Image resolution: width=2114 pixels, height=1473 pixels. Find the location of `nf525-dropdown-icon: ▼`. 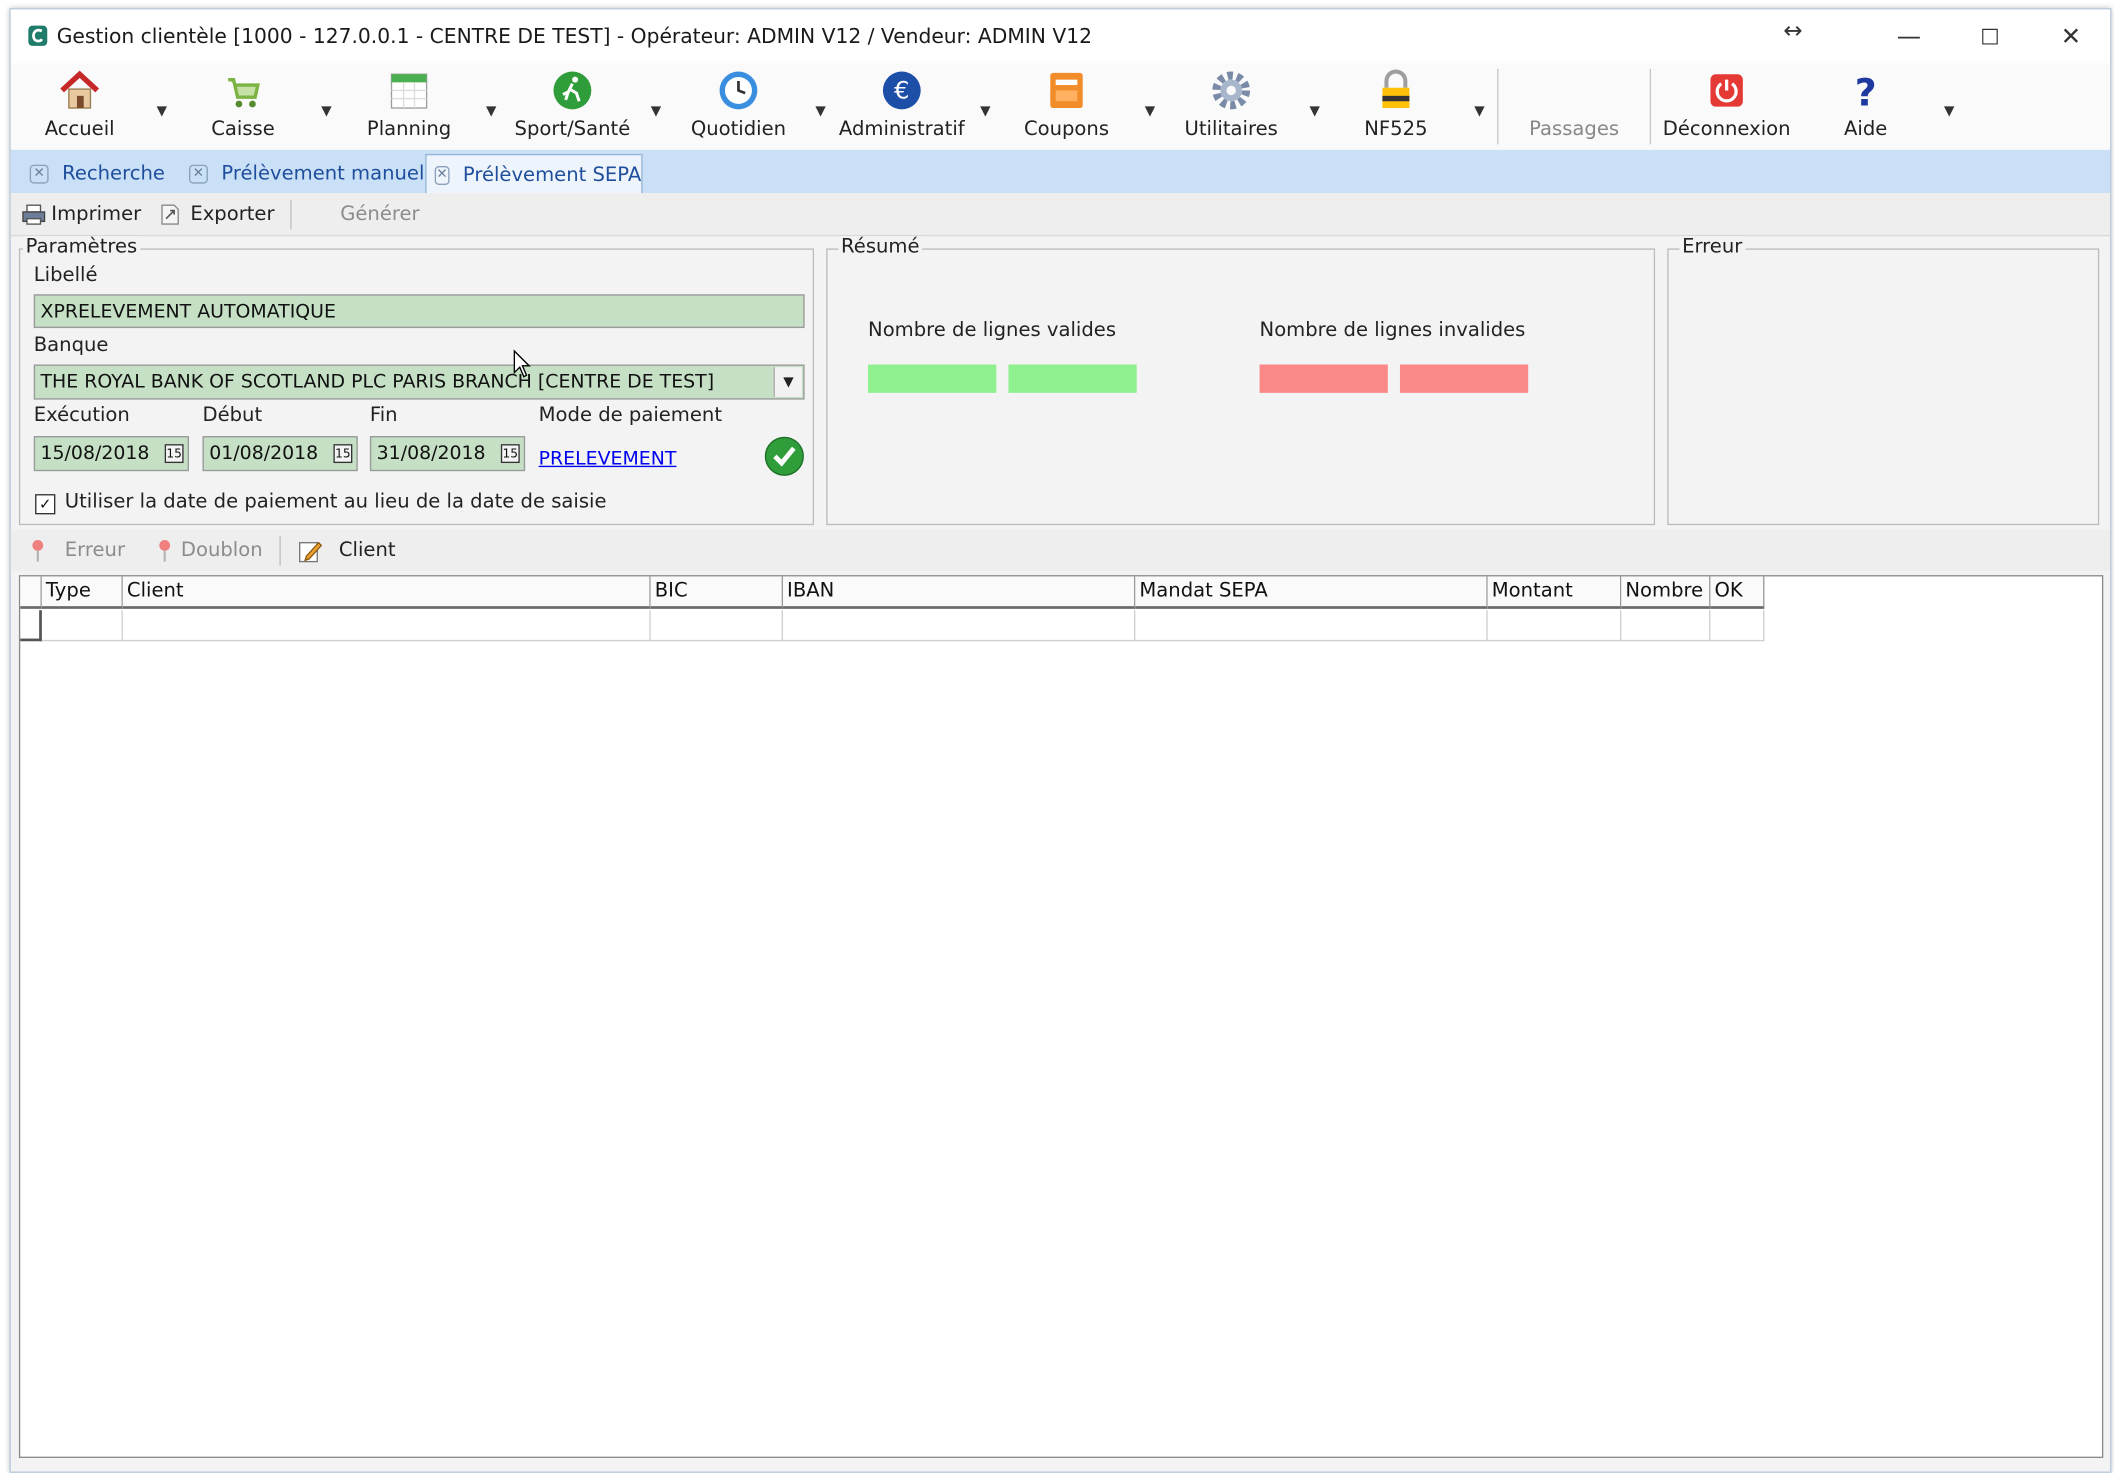

nf525-dropdown-icon: ▼ is located at coordinates (1479, 111).